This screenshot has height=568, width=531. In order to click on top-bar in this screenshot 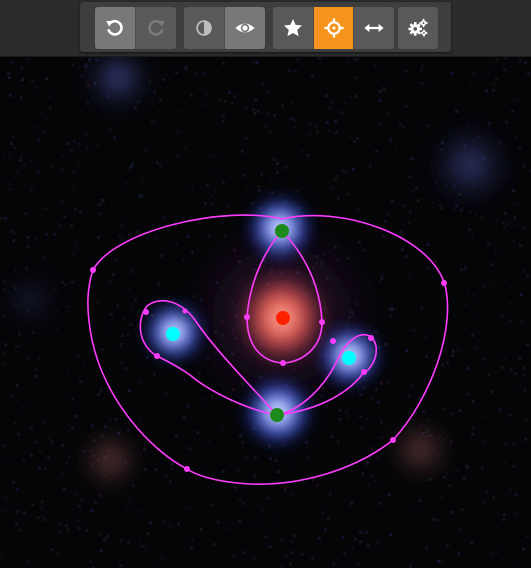, I will do `click(265, 28)`.